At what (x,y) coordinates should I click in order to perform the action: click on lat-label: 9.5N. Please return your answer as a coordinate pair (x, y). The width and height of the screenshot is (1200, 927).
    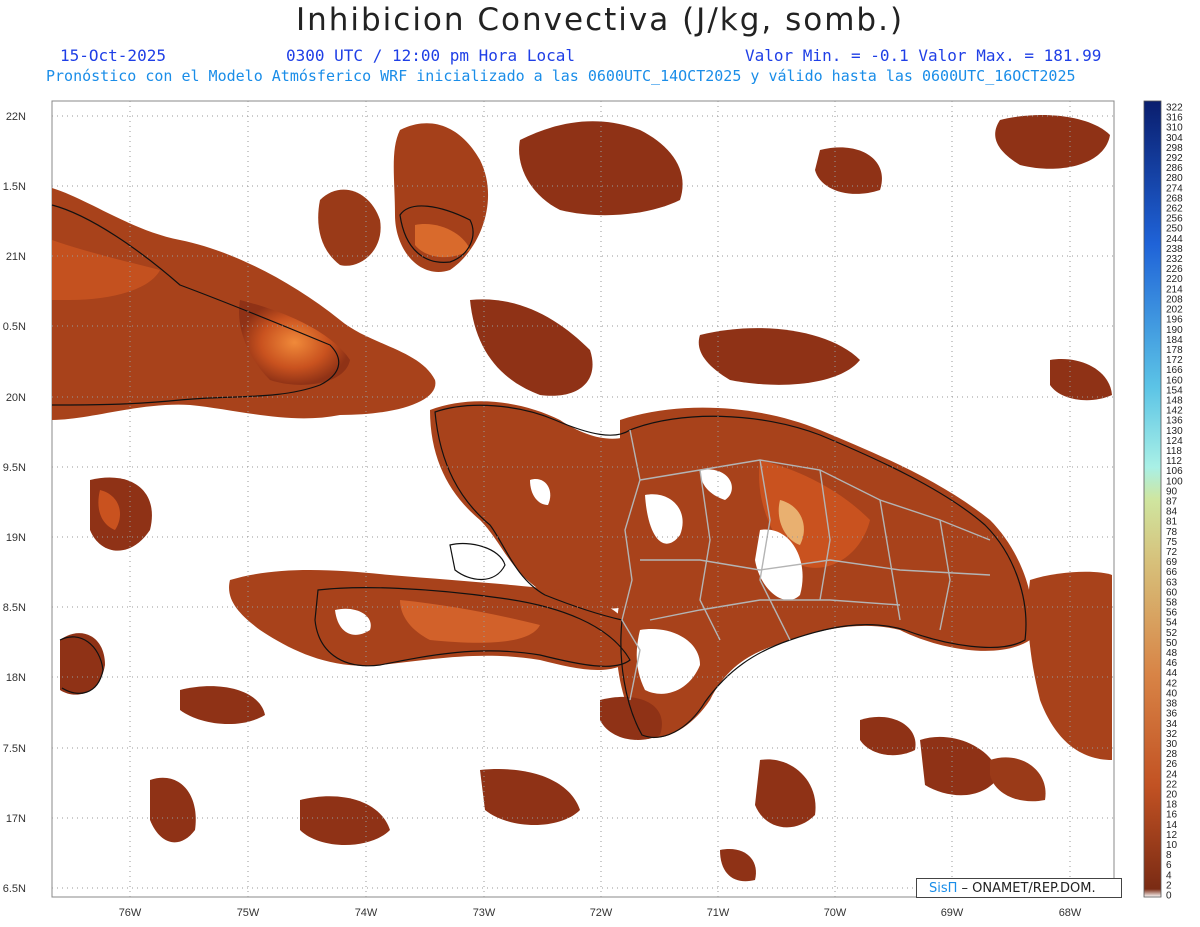
    Looking at the image, I should click on (14, 468).